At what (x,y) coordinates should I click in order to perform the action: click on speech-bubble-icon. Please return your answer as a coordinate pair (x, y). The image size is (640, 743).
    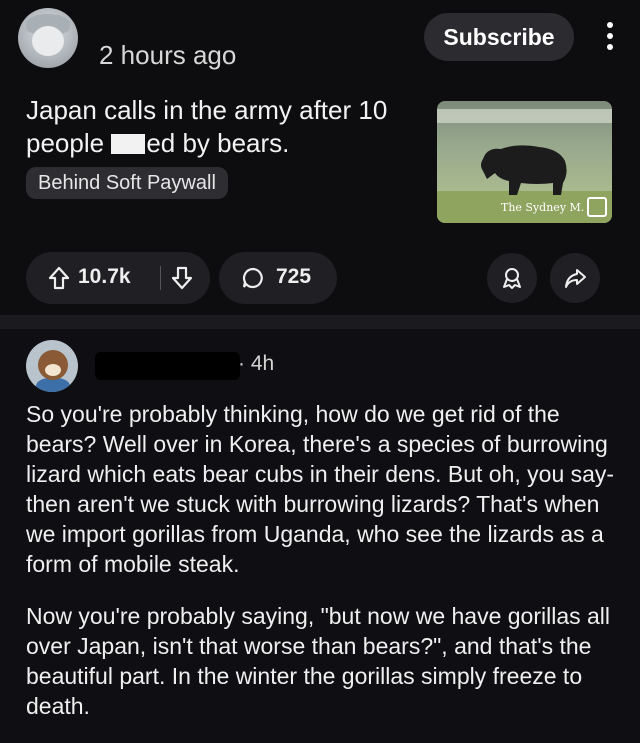
    Looking at the image, I should click on (252, 278).